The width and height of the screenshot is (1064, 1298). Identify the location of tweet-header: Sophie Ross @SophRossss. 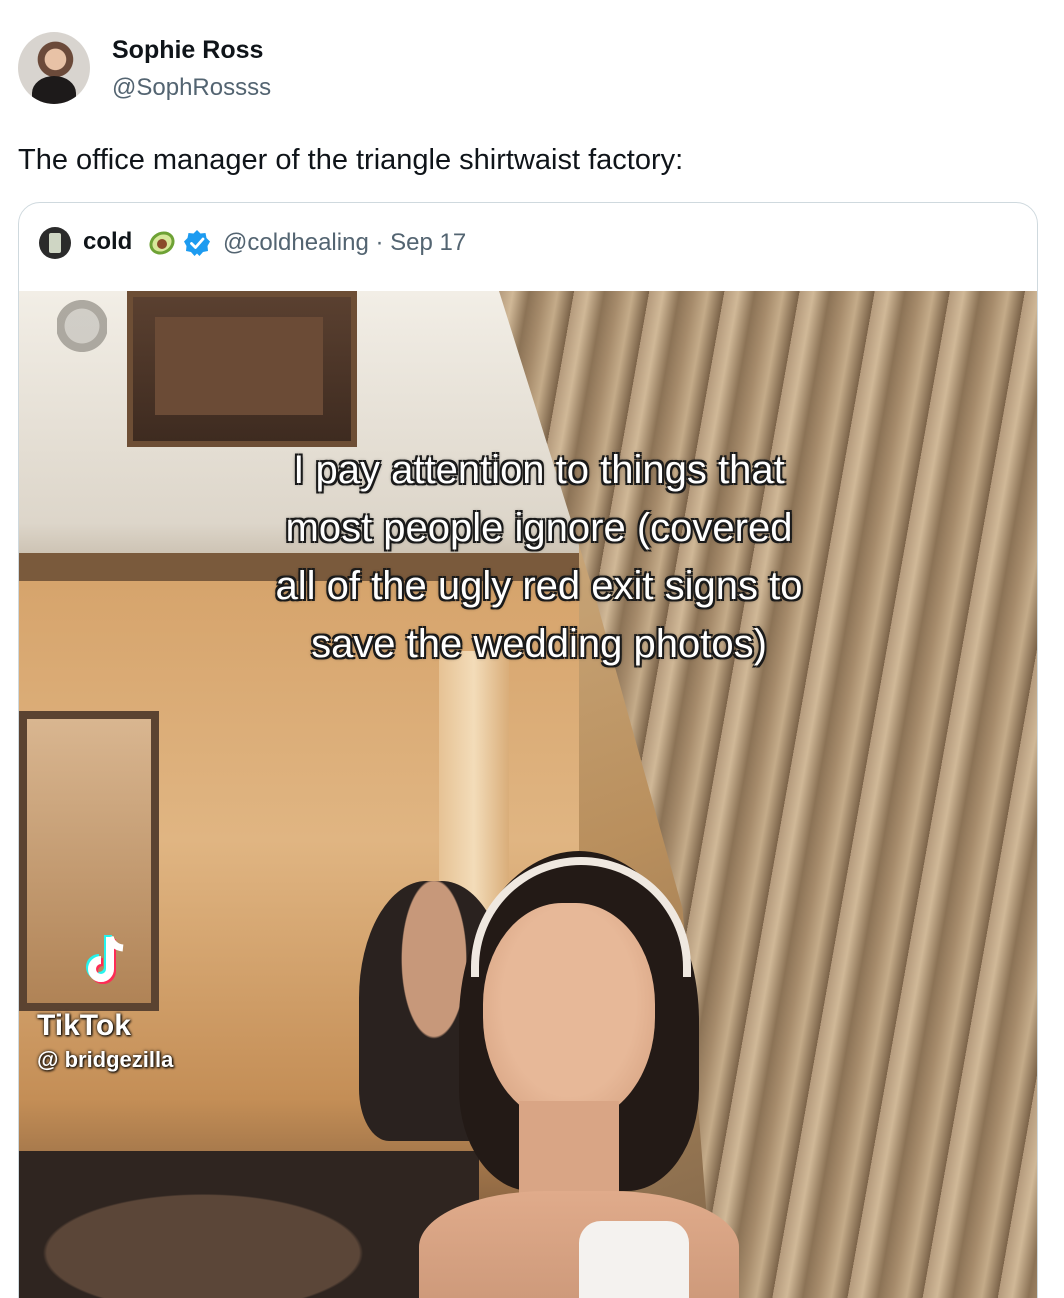
(532, 69).